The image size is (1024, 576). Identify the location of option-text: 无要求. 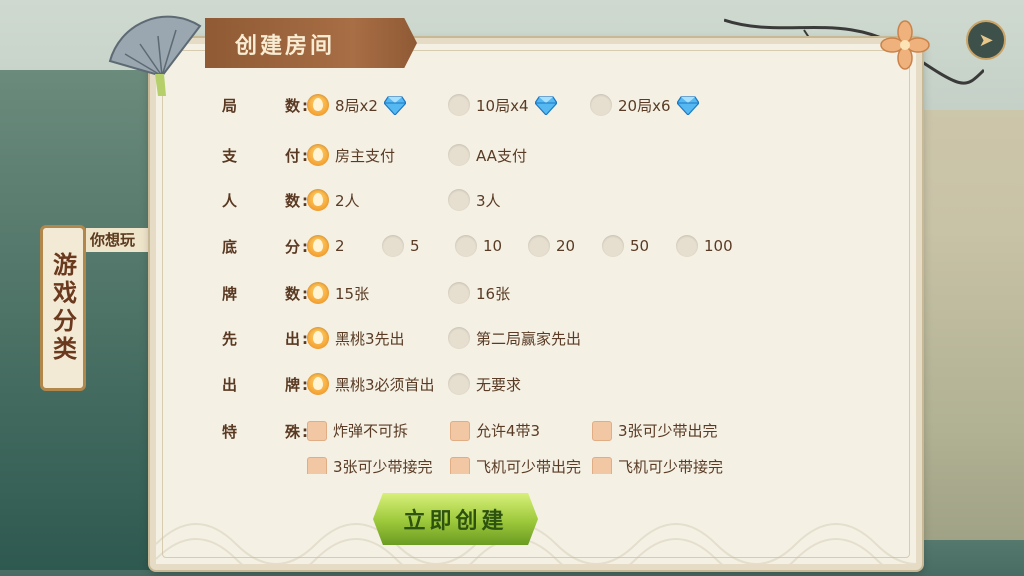
(499, 384).